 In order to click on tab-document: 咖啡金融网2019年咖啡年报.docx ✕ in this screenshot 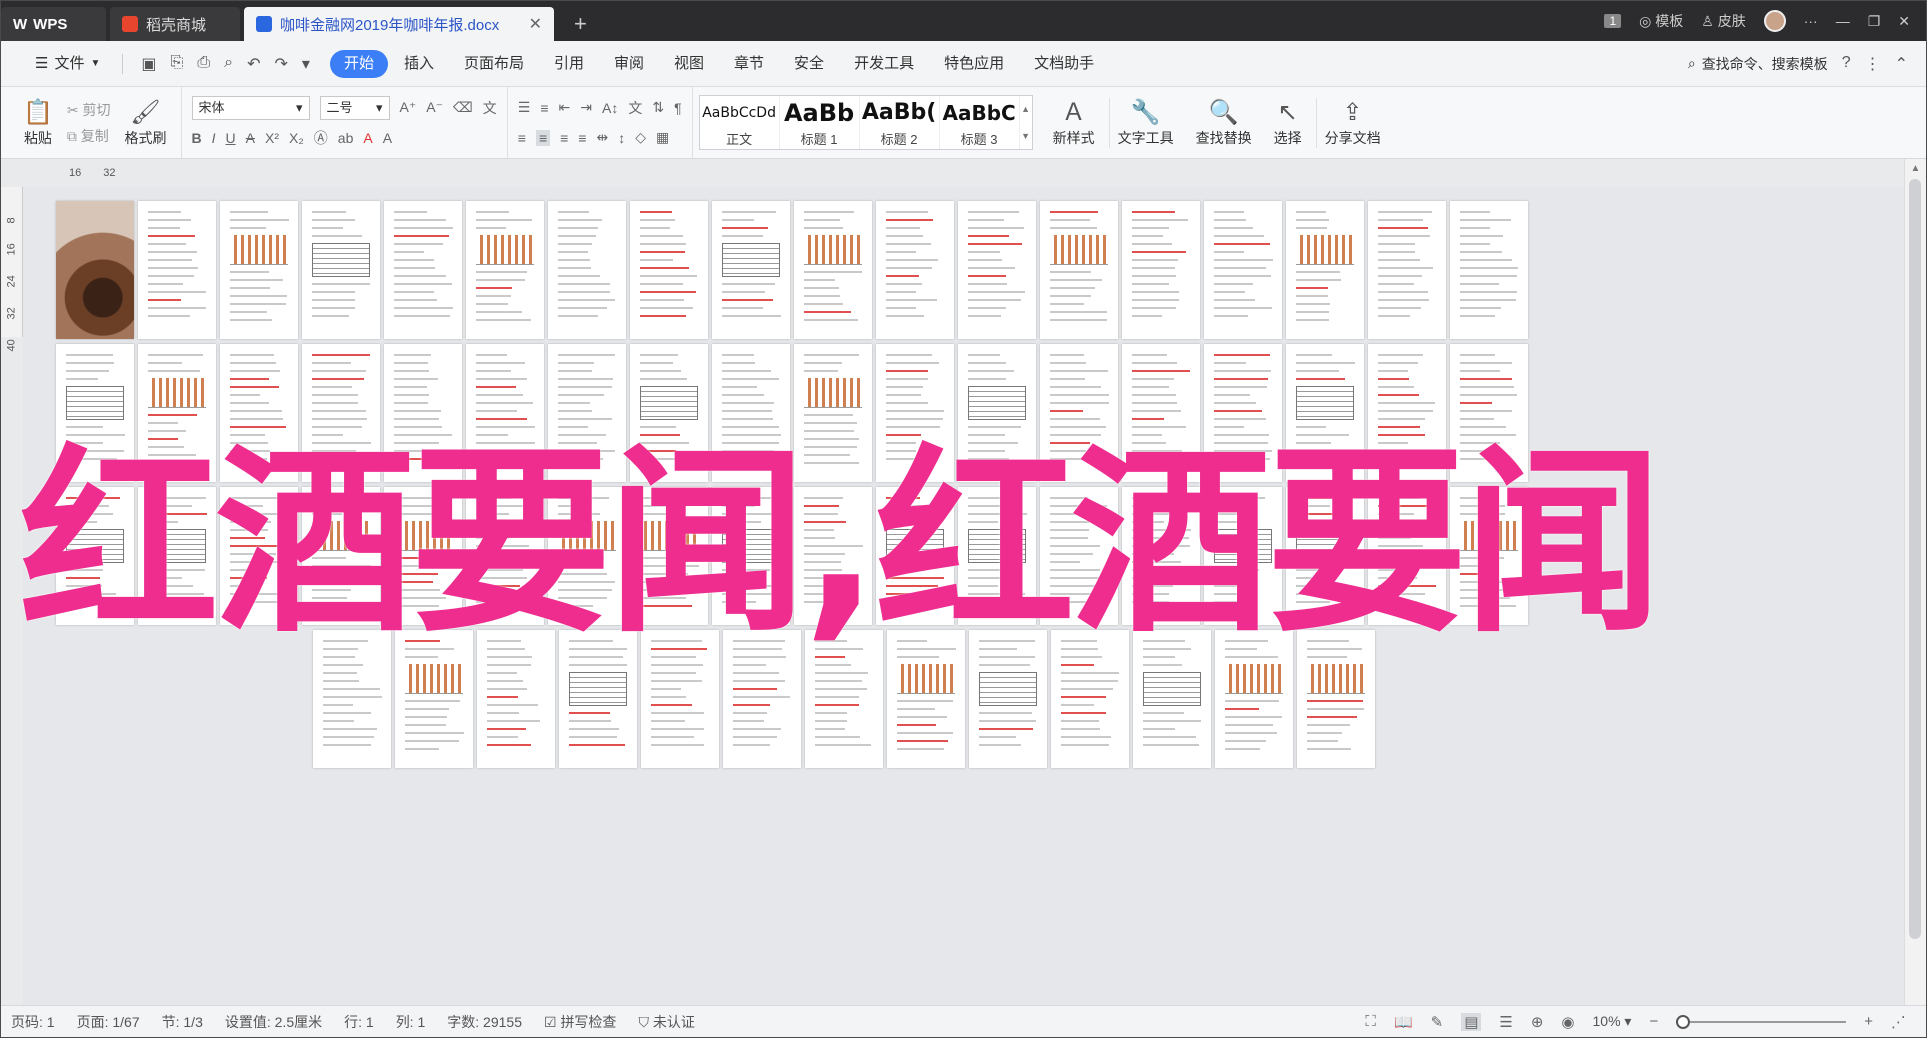, I will do `click(399, 24)`.